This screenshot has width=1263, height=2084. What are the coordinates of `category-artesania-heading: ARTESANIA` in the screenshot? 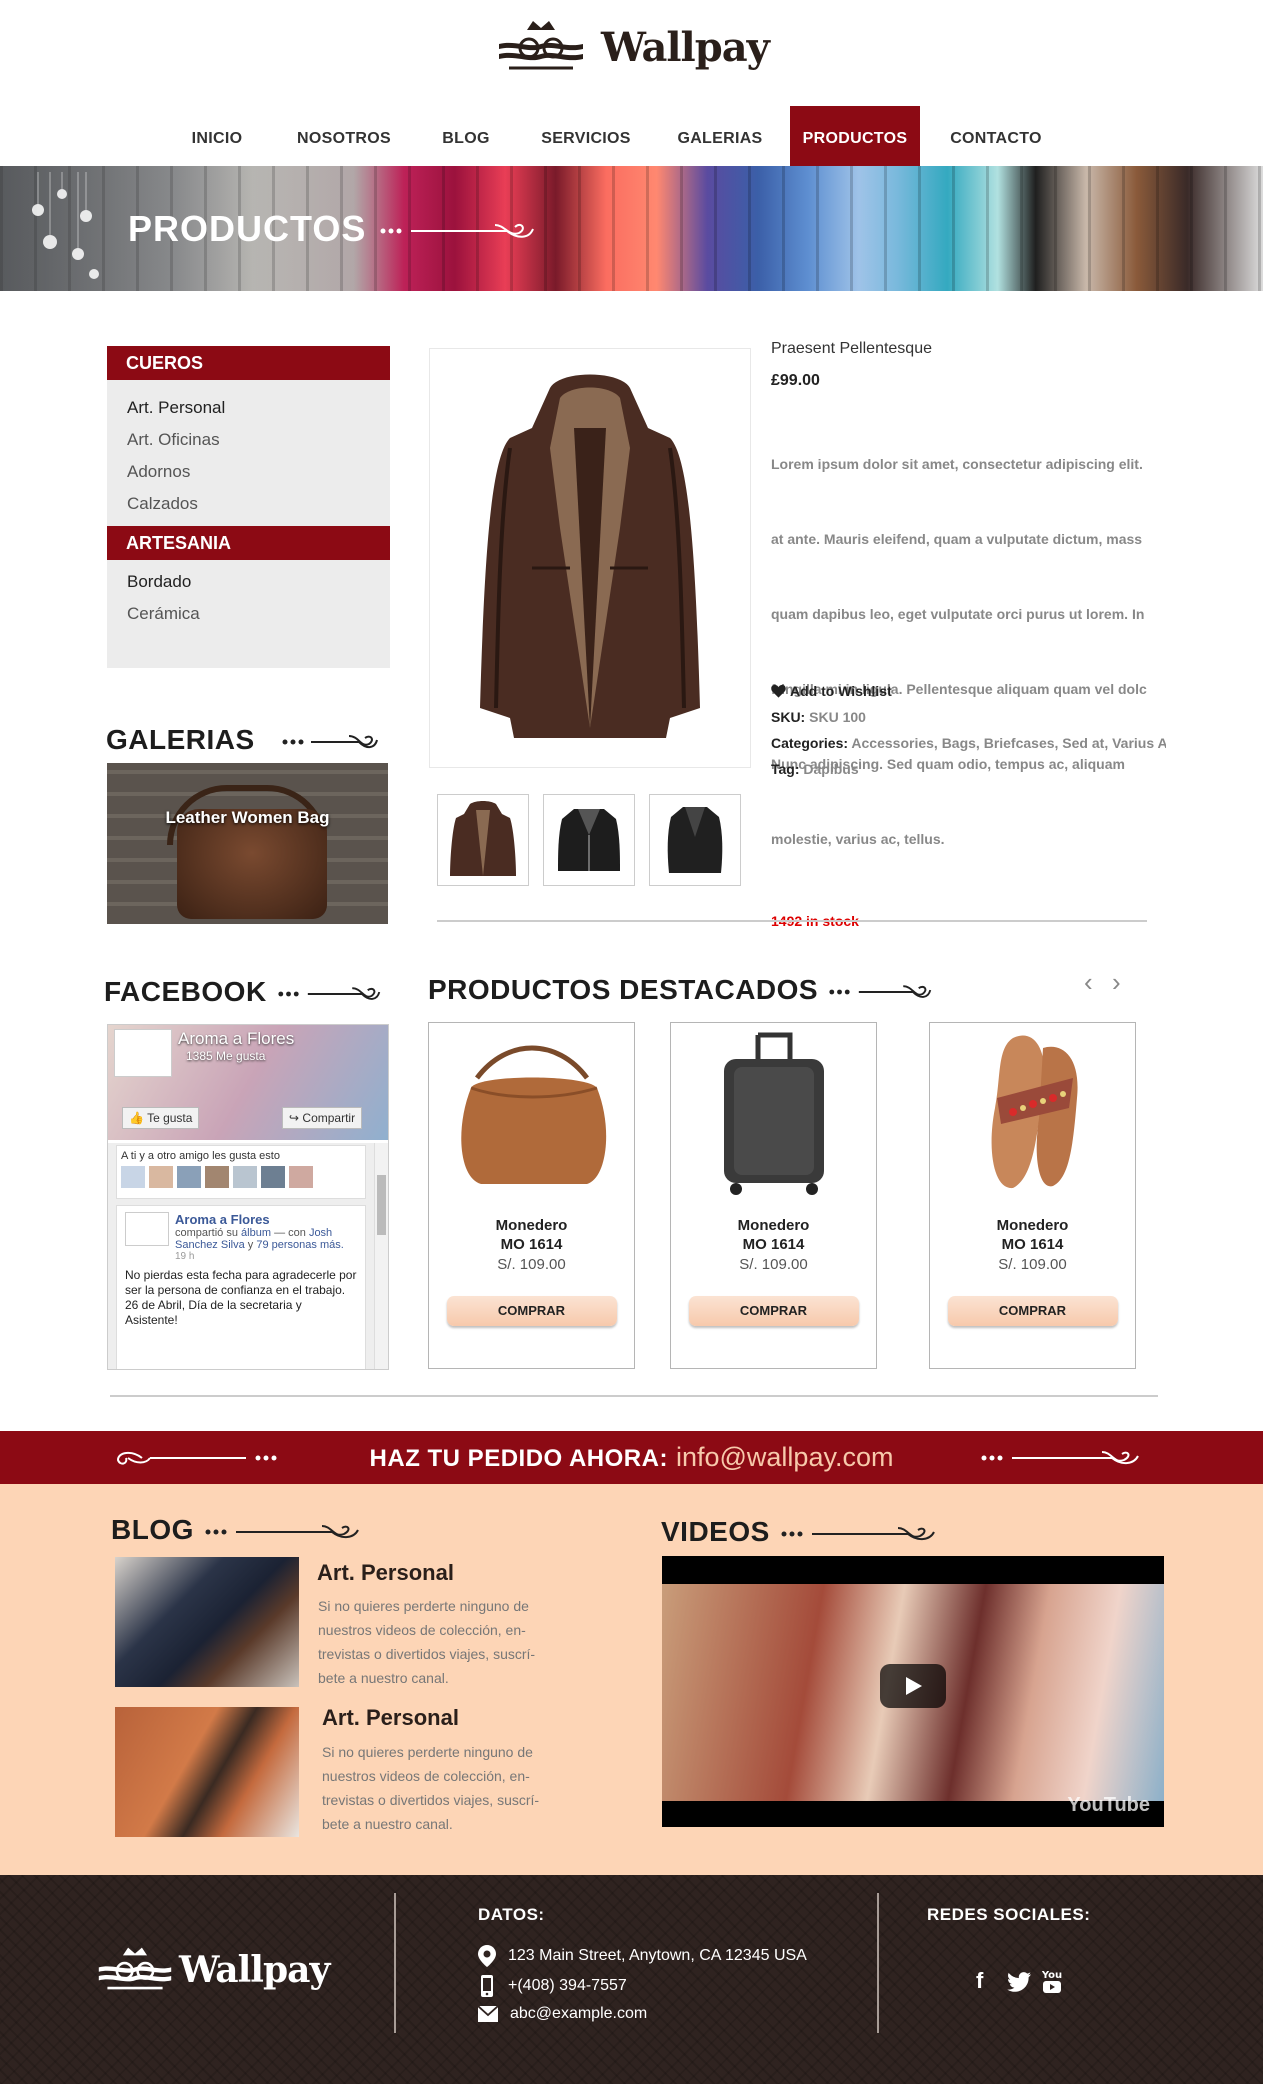 It's located at (248, 543).